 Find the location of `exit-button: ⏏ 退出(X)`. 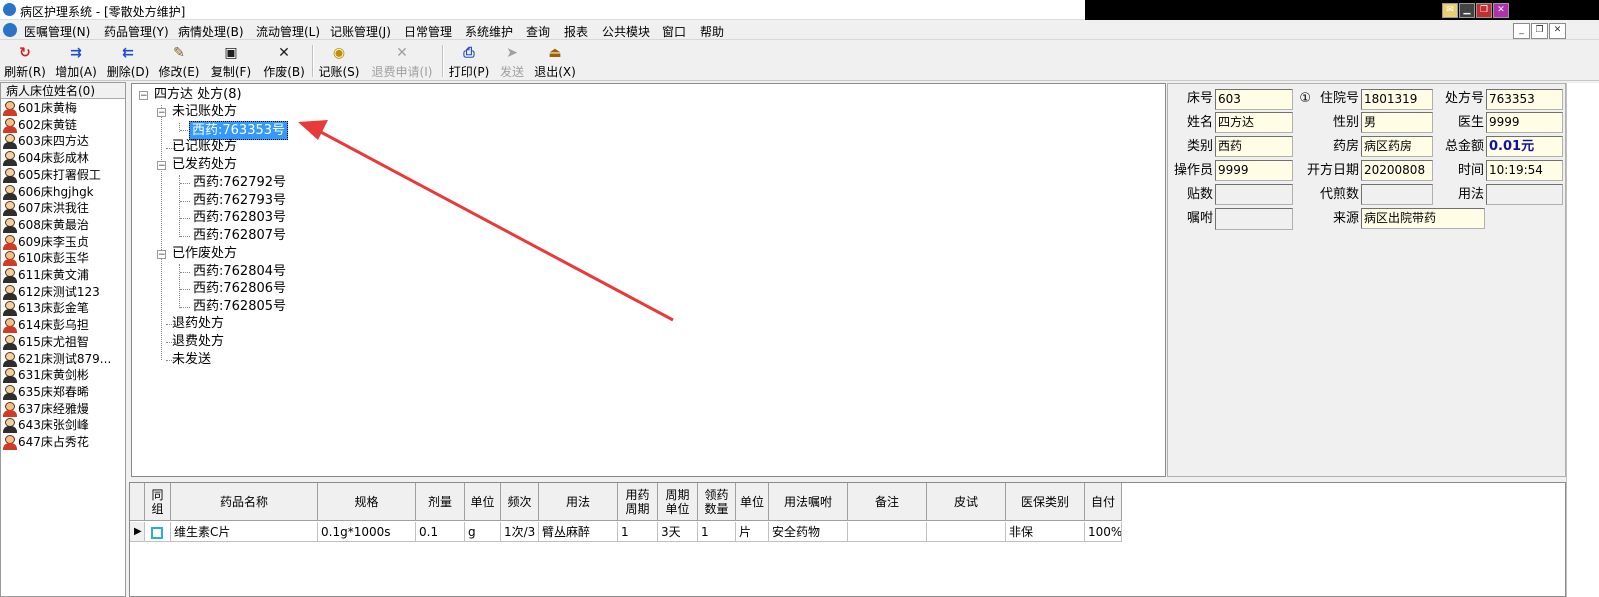

exit-button: ⏏ 退出(X) is located at coordinates (555, 61).